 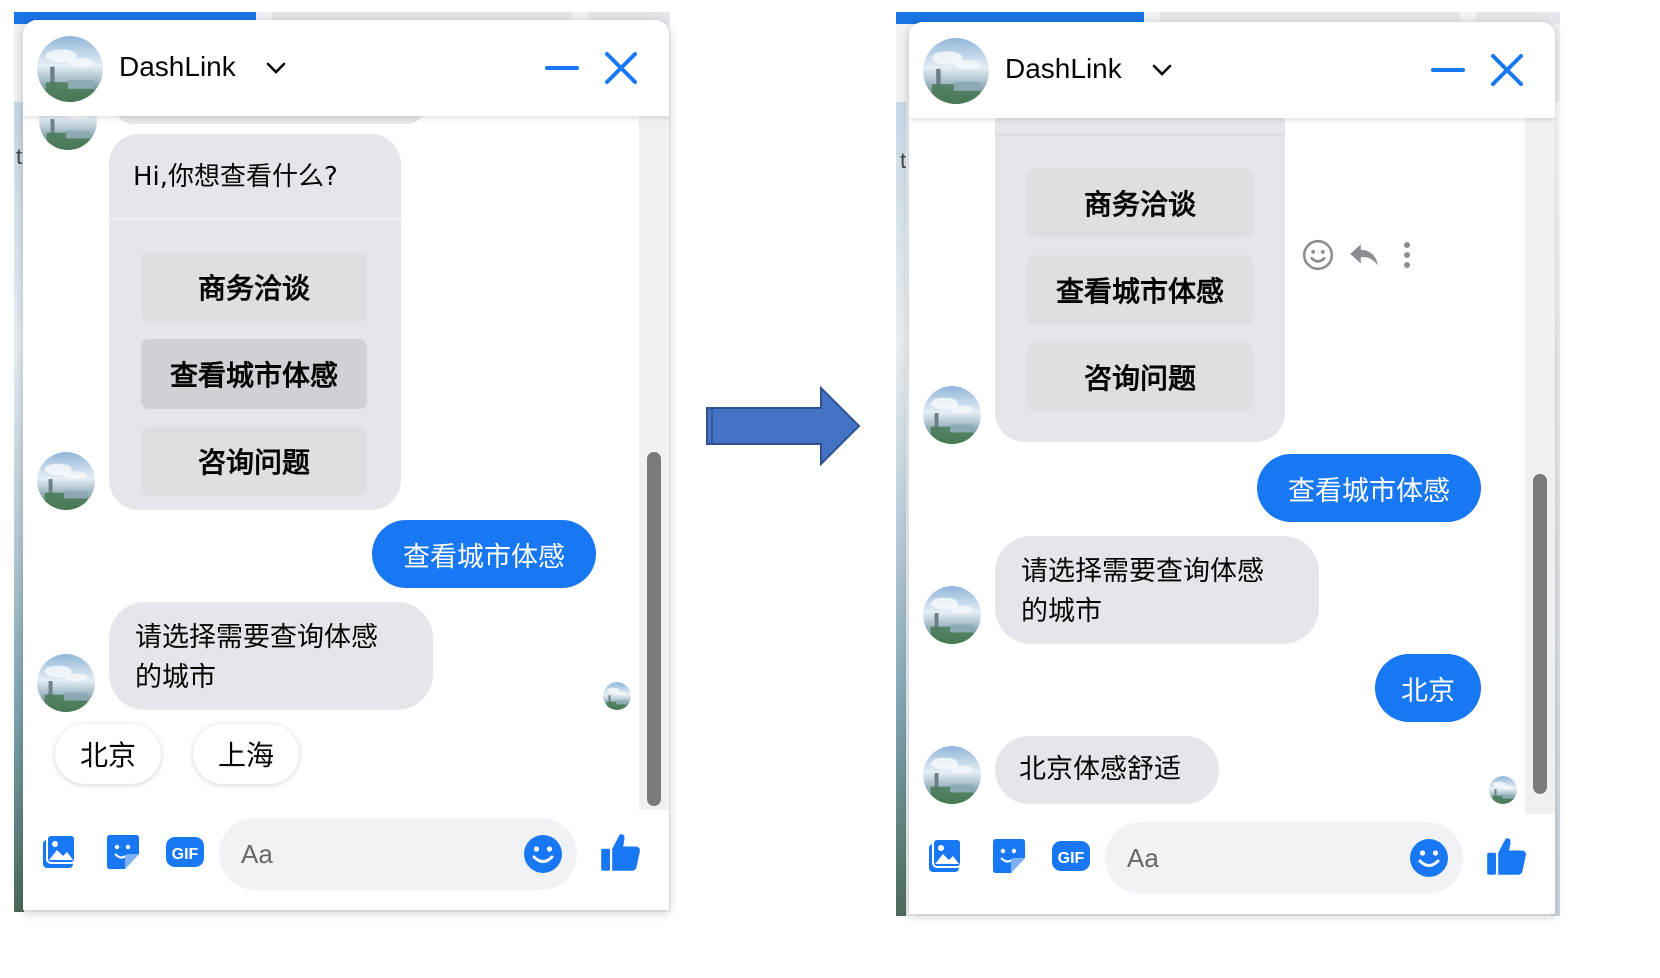 I want to click on quick-reply-shanghai: 上海, so click(x=246, y=754).